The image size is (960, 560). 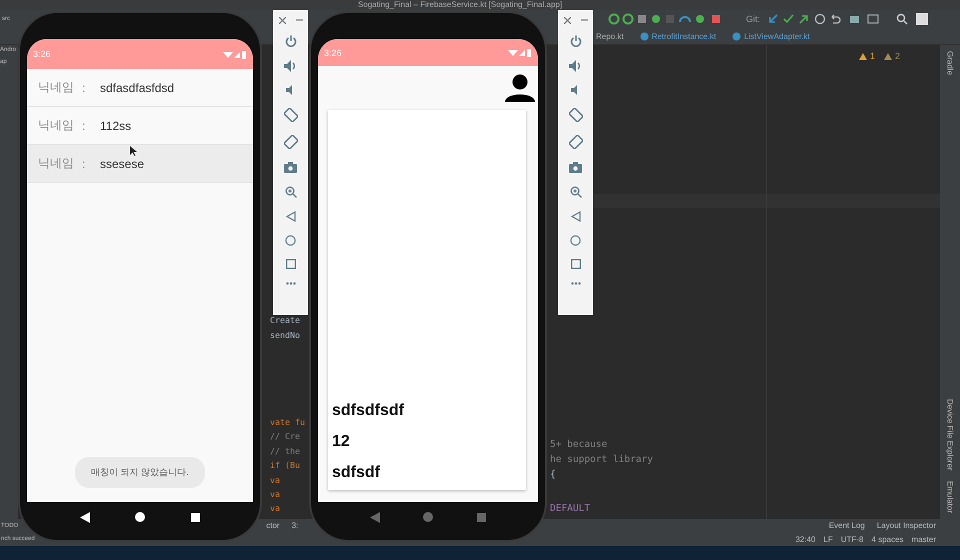 I want to click on code-line: // Cre, so click(x=285, y=437).